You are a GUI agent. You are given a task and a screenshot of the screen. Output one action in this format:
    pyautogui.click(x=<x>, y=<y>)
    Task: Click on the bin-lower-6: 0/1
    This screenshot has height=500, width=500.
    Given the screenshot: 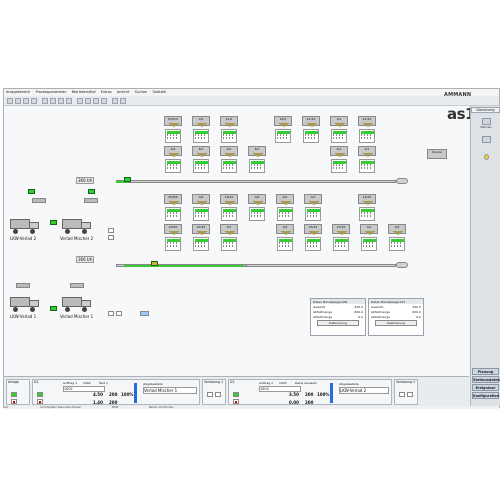 What is the action you would take?
    pyautogui.click(x=313, y=199)
    